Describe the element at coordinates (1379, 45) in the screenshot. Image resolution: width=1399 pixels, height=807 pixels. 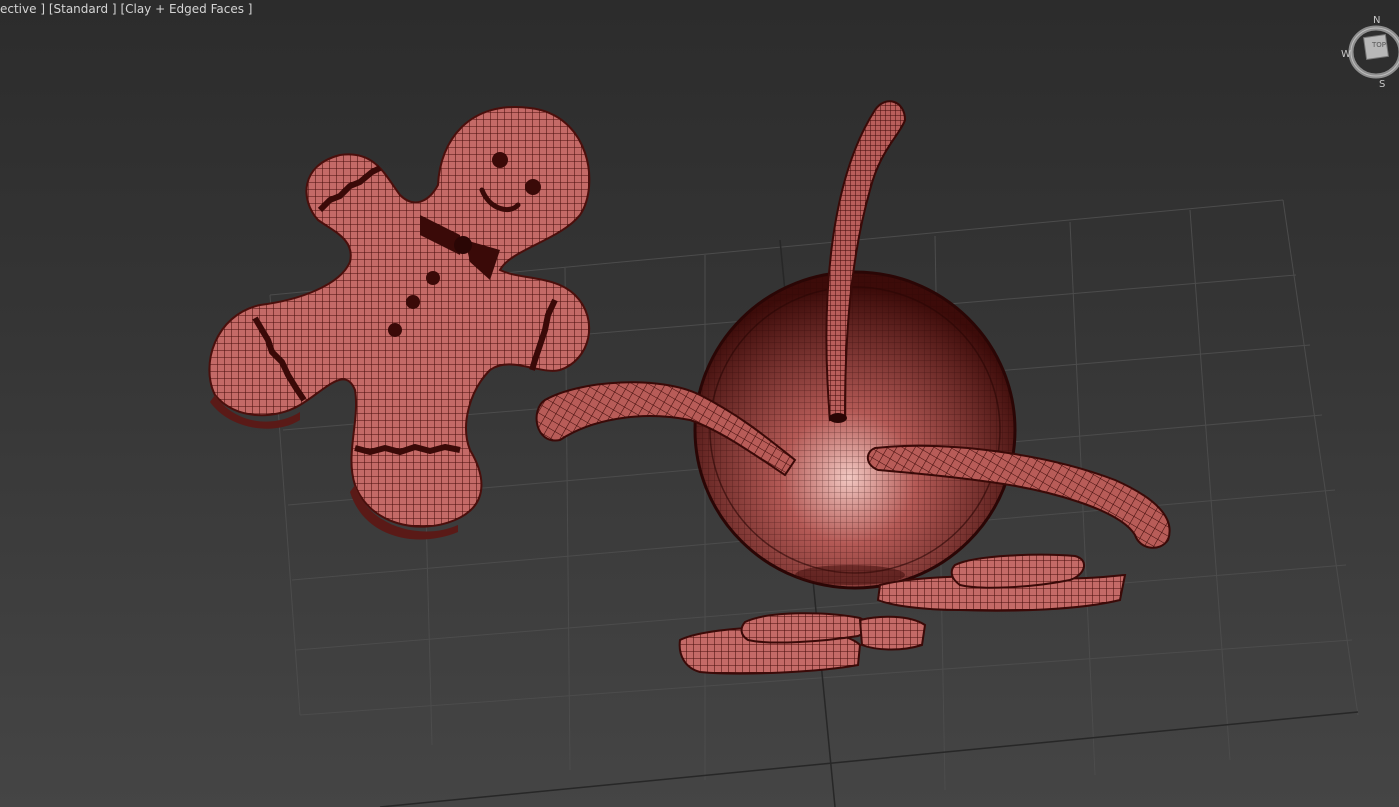
I see `viewcube-face-label: TOP` at that location.